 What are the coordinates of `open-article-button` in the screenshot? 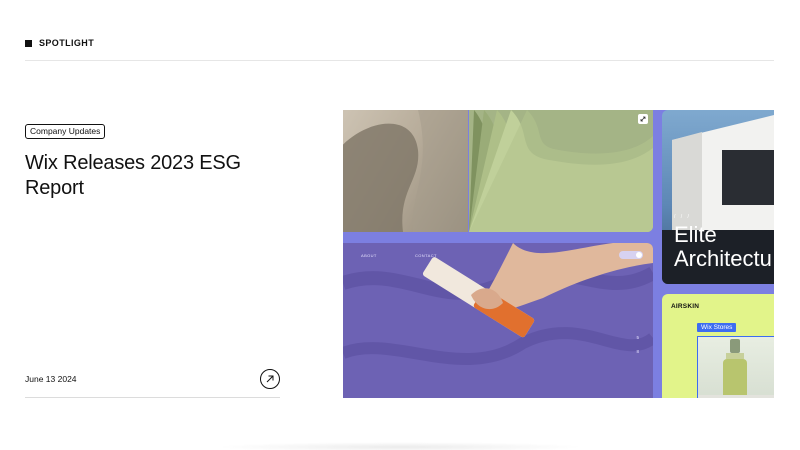 It's located at (270, 379).